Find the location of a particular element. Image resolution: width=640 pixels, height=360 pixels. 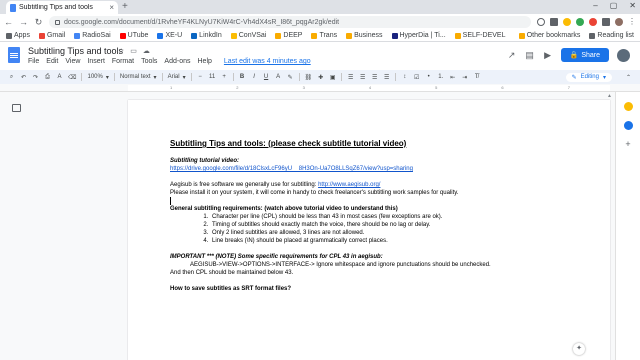

style-select: Normal text ▾ is located at coordinates (138, 77).